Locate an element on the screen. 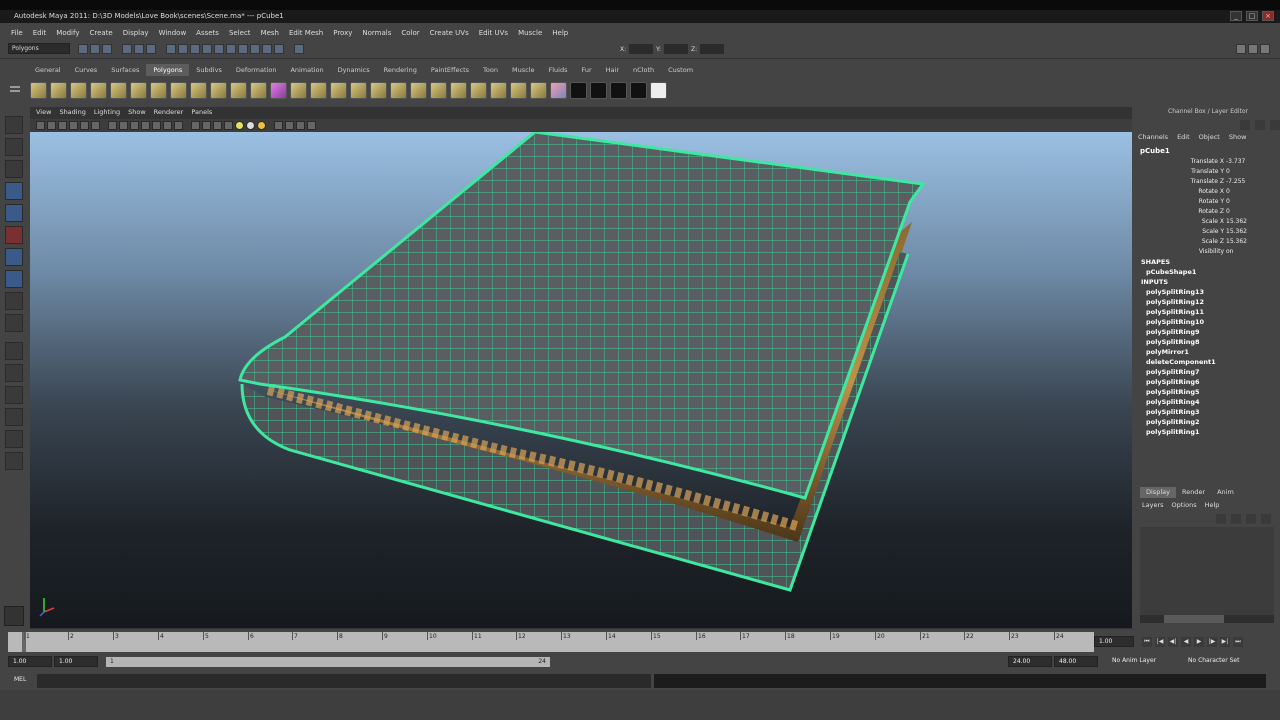  boolean-union-icon is located at coordinates (358, 90).